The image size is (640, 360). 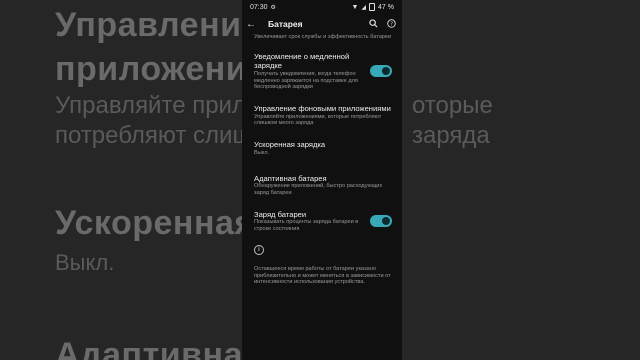 What do you see at coordinates (290, 145) in the screenshot?
I see `setting-title: Ускоренная зарядка` at bounding box center [290, 145].